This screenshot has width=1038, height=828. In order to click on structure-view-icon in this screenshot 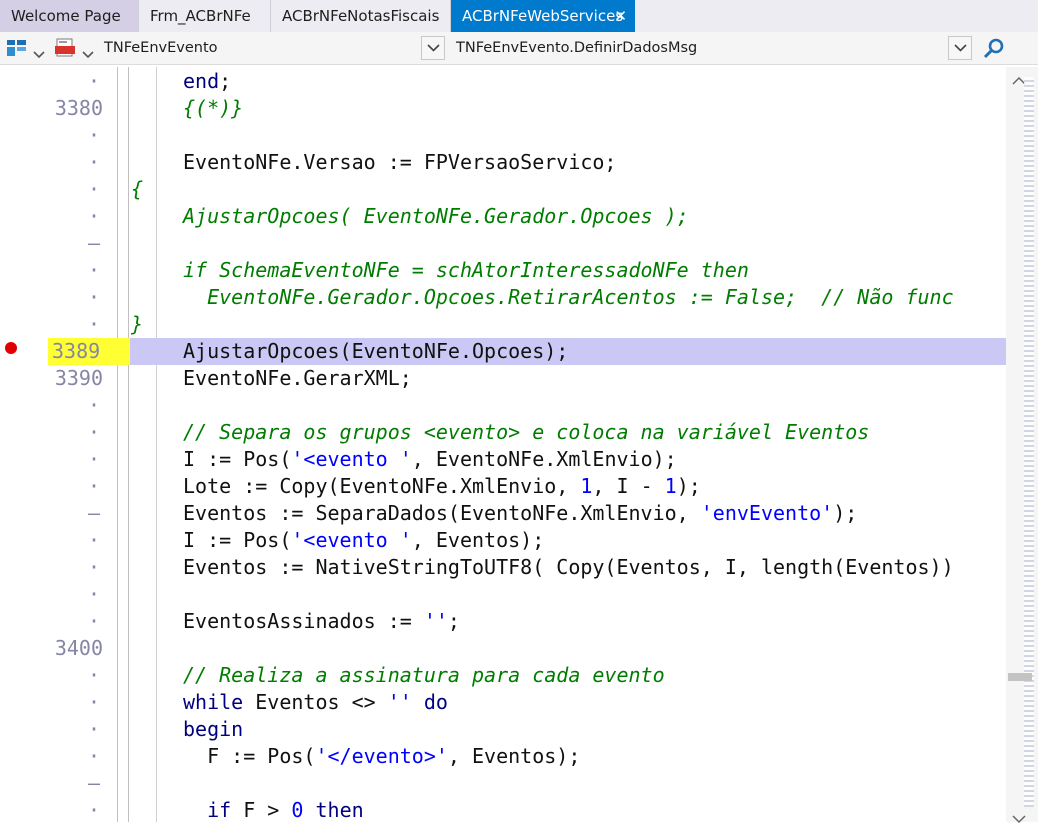, I will do `click(17, 48)`.